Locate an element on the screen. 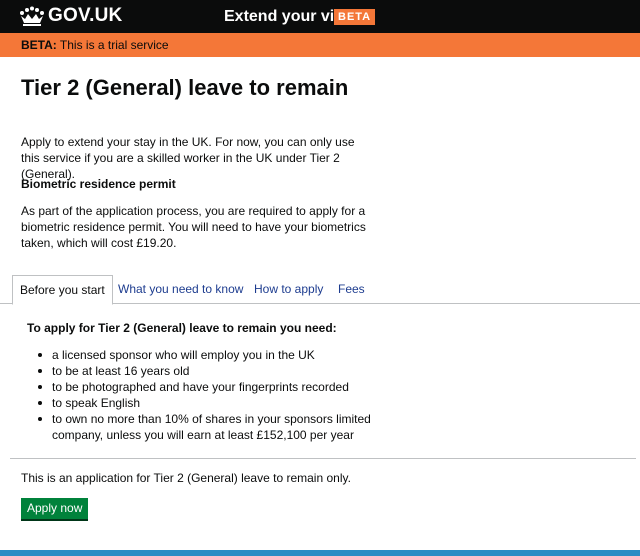  tab-how-to-apply: How to apply is located at coordinates (288, 289).